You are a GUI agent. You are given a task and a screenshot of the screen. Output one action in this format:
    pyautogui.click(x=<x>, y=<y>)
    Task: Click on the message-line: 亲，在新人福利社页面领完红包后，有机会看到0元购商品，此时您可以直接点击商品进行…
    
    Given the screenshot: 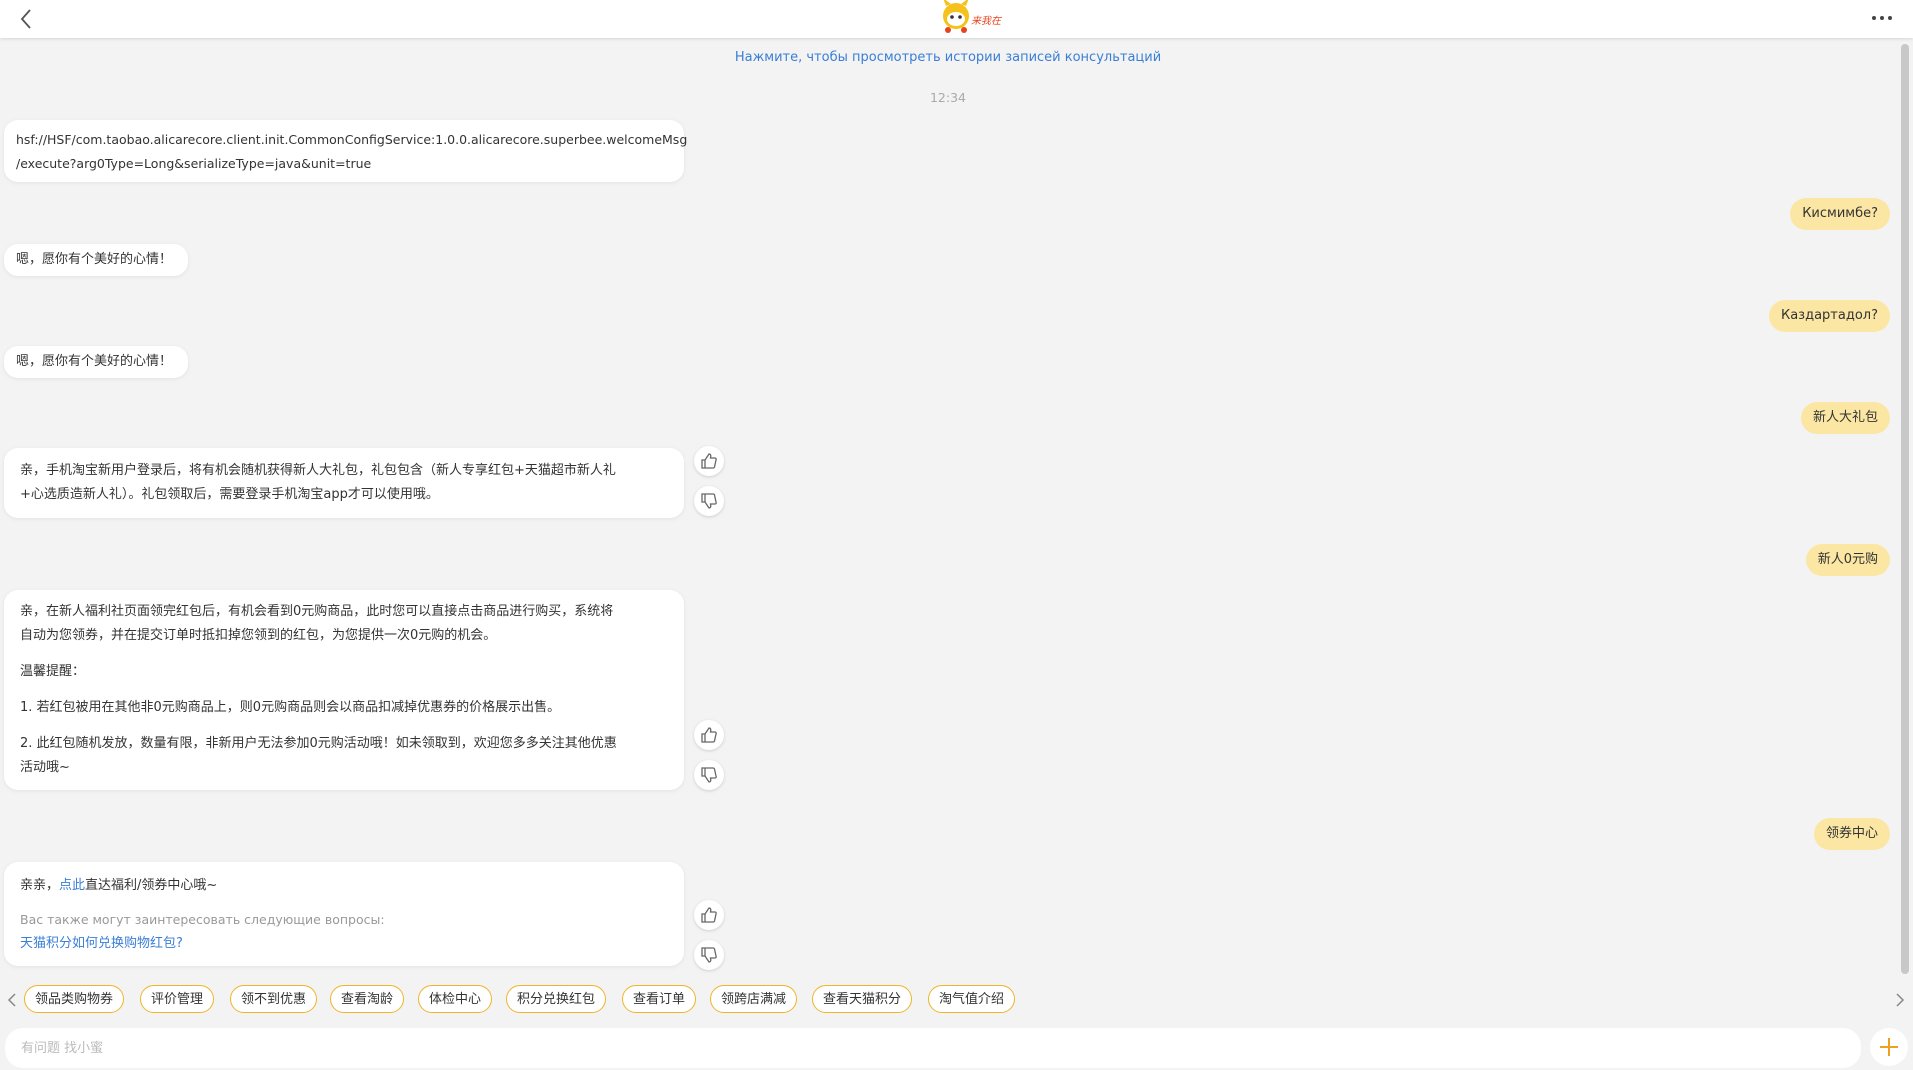 What is the action you would take?
    pyautogui.click(x=317, y=611)
    